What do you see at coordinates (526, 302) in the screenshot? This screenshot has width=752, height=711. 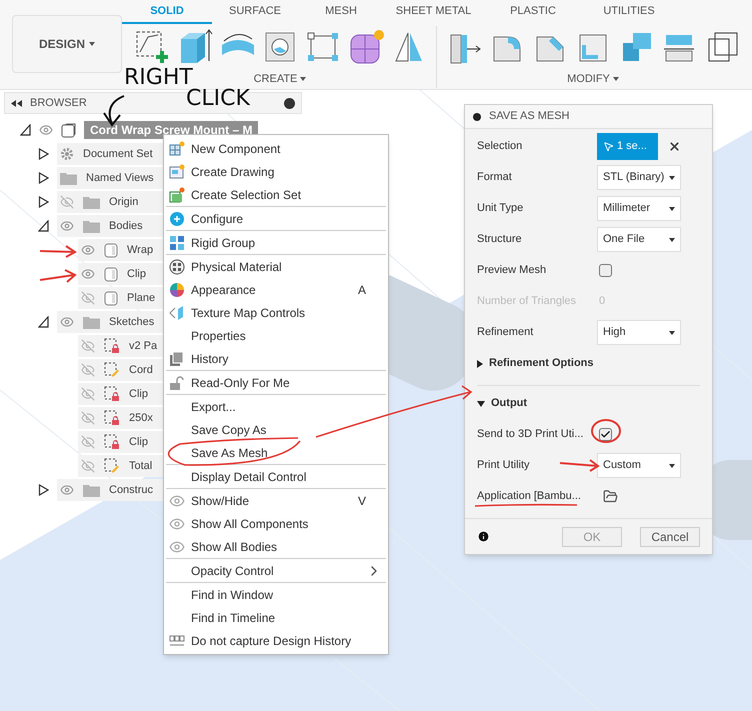 I see `field-label: Number of Triangles` at bounding box center [526, 302].